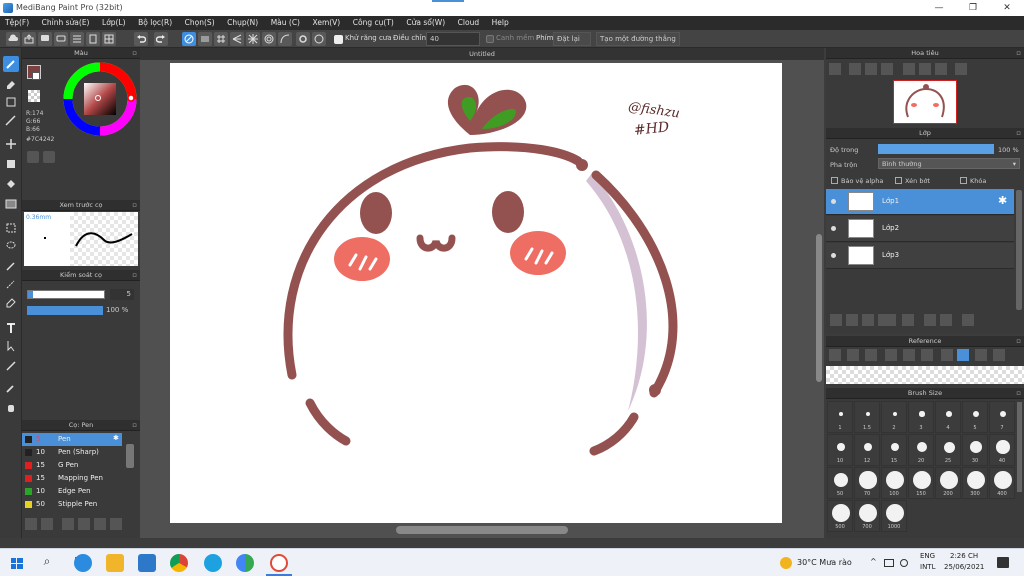  I want to click on menu-tools: Công cụ(T), so click(373, 23).